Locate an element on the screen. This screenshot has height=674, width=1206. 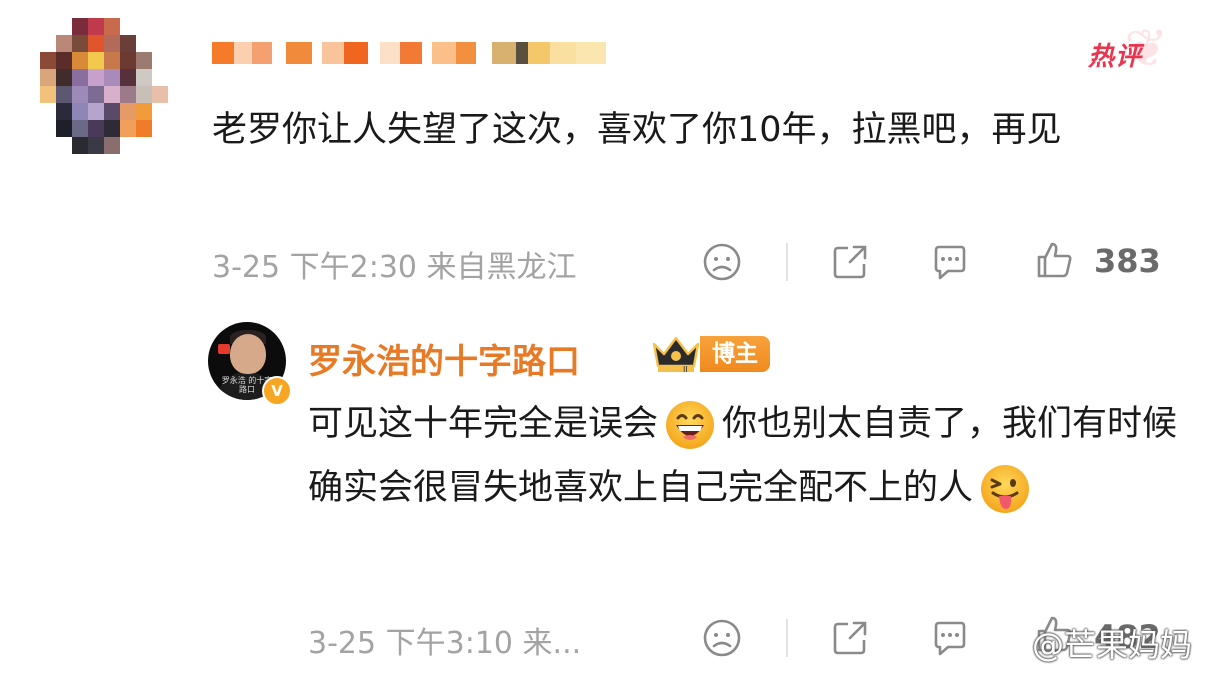
commenter-avatar is located at coordinates (104, 86).